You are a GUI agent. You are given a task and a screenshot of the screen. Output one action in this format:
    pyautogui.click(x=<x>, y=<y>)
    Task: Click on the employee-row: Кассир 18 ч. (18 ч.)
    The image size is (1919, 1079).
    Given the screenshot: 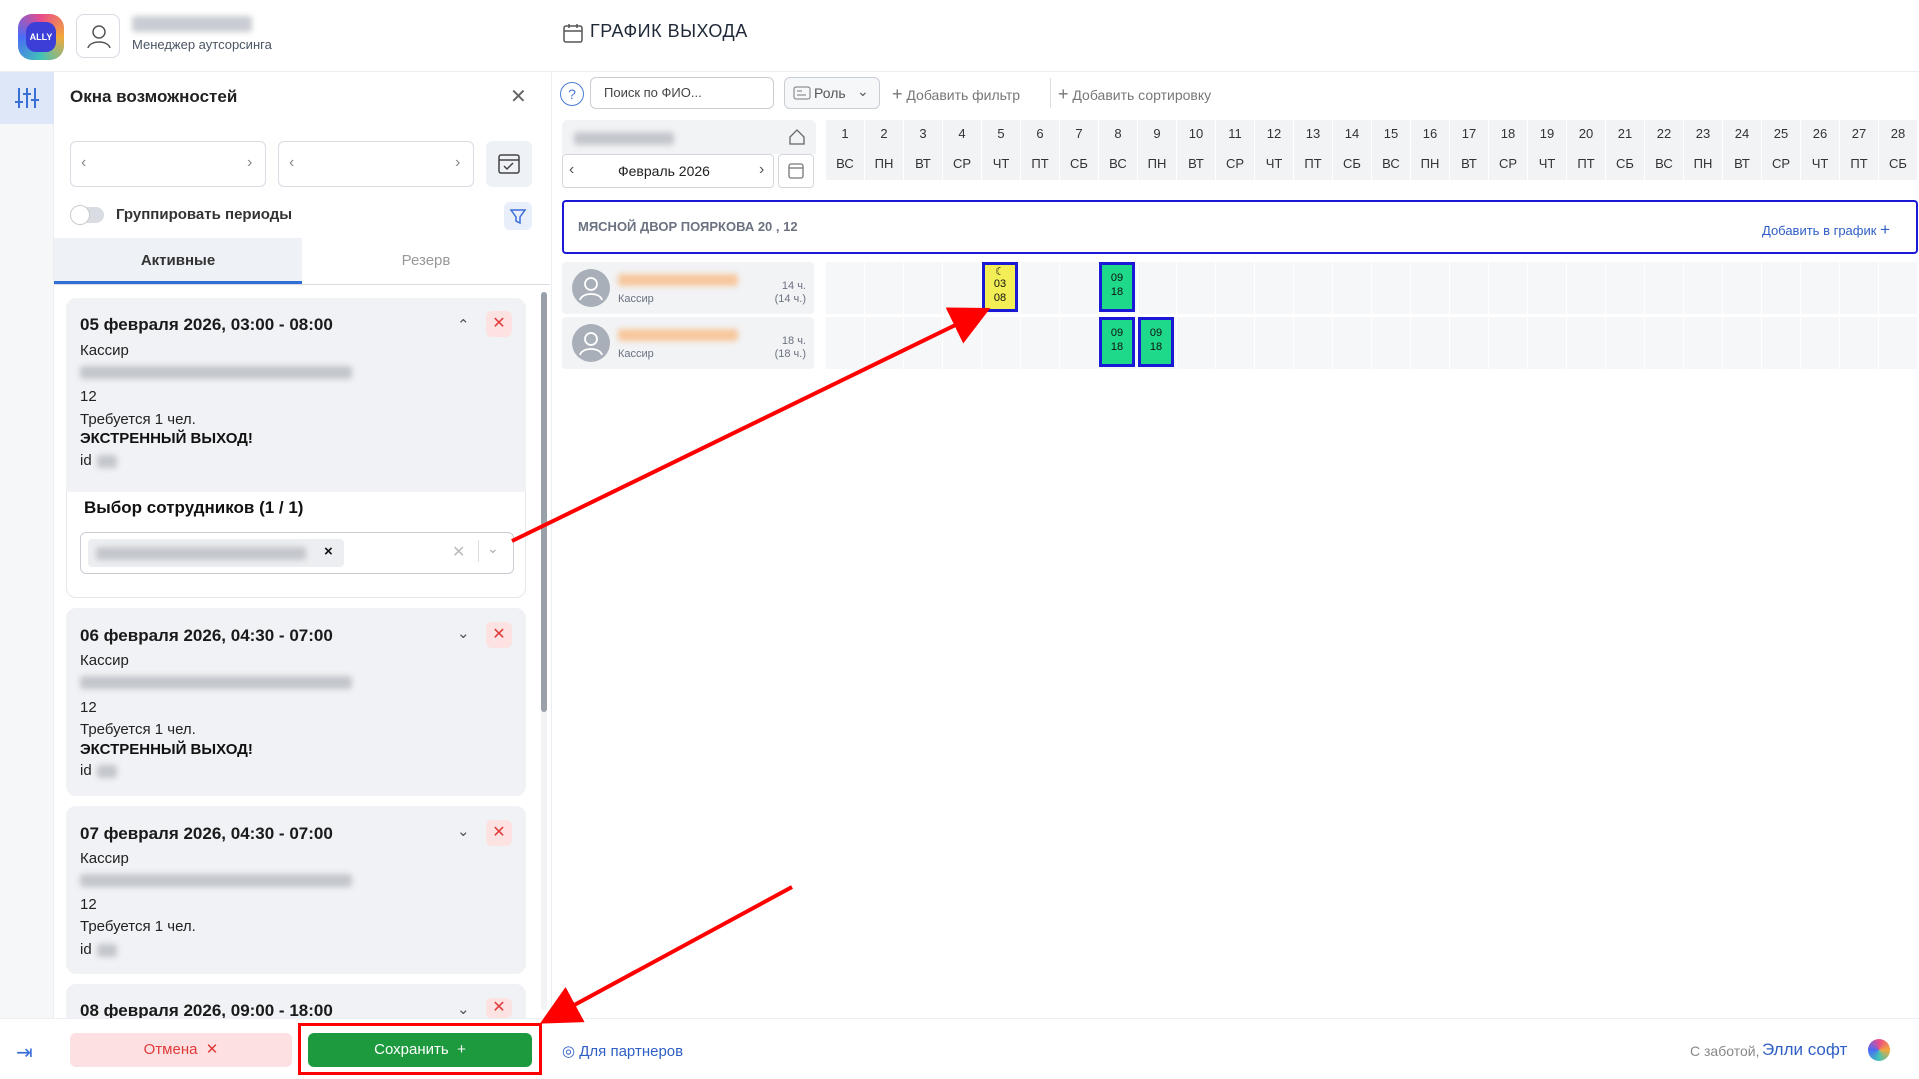 What is the action you would take?
    pyautogui.click(x=688, y=343)
    